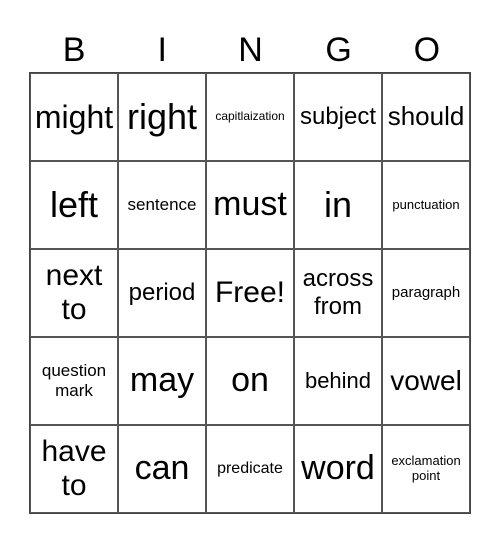  I want to click on bingo-cell: should, so click(426, 117).